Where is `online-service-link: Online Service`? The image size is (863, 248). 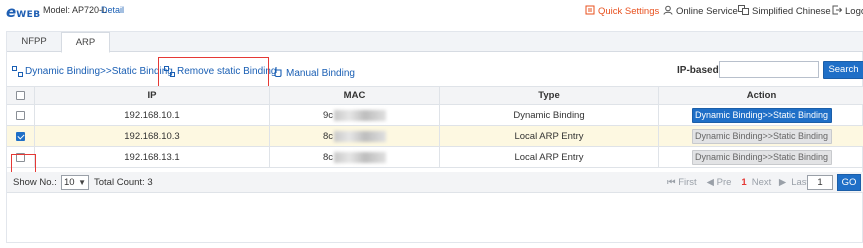 online-service-link: Online Service is located at coordinates (700, 11).